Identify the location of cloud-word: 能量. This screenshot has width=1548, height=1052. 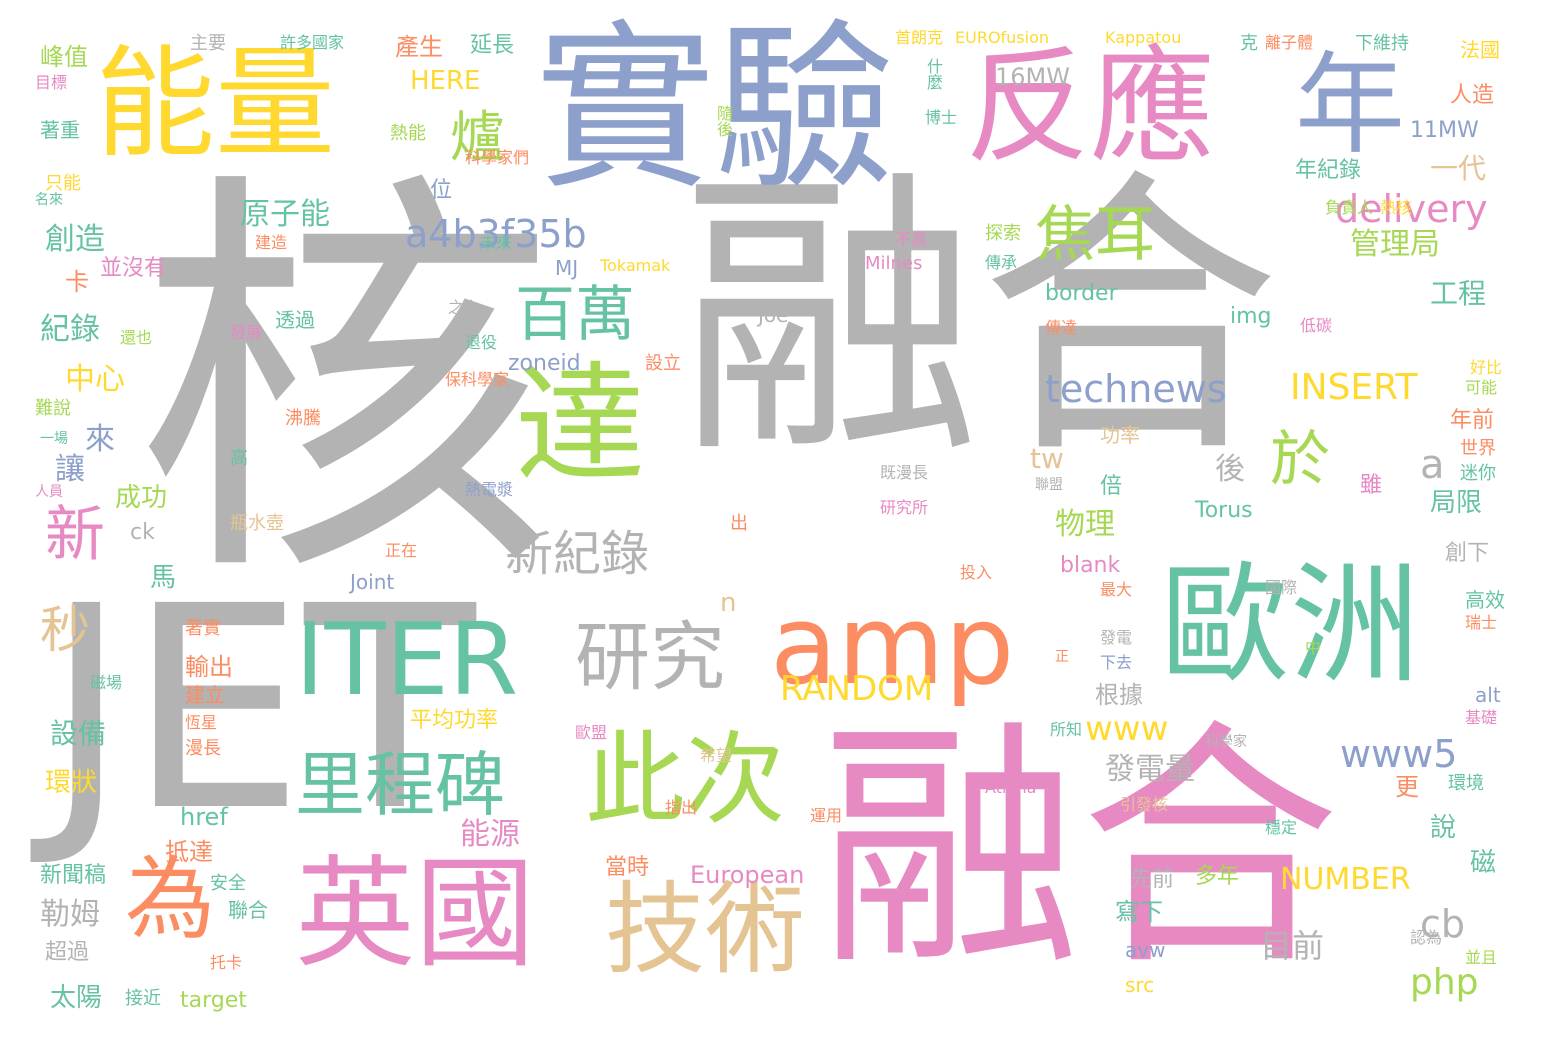
(215, 104).